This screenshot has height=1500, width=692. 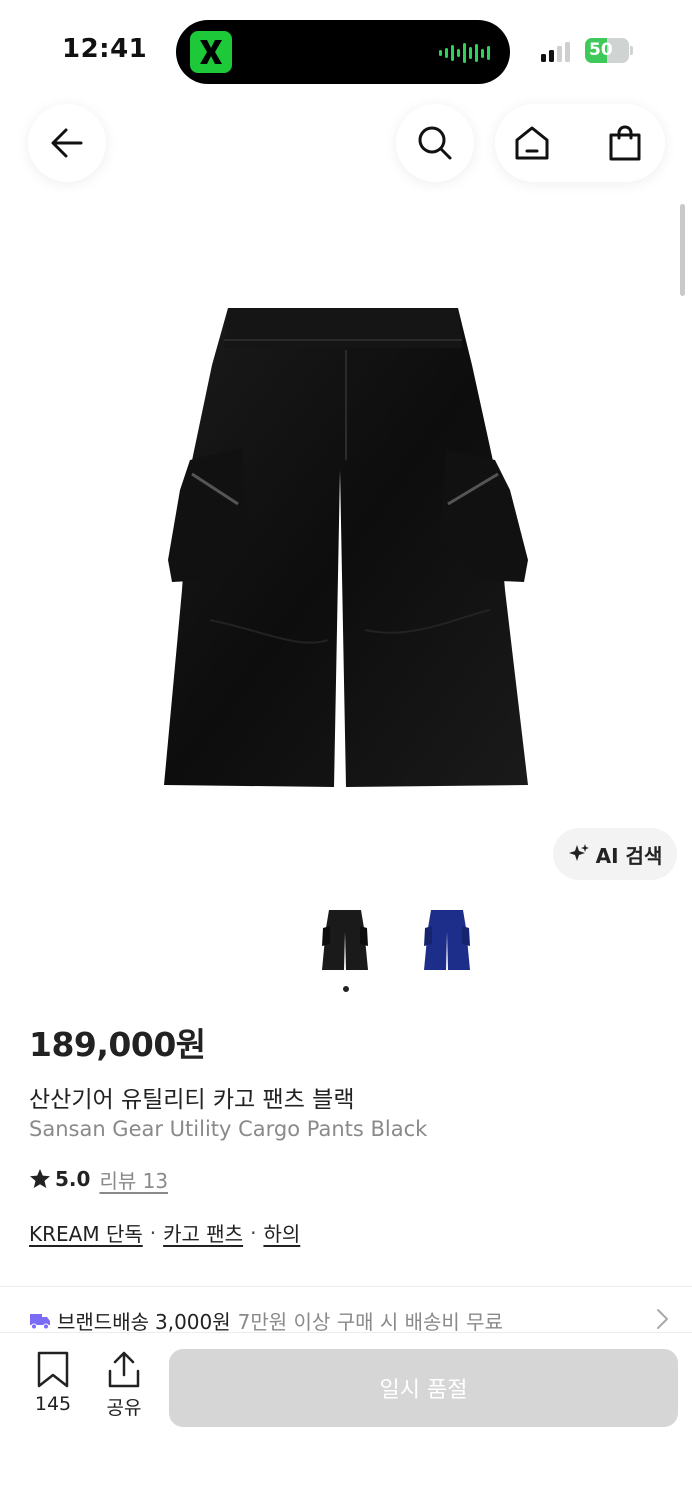 I want to click on arrow-left-icon, so click(x=67, y=143).